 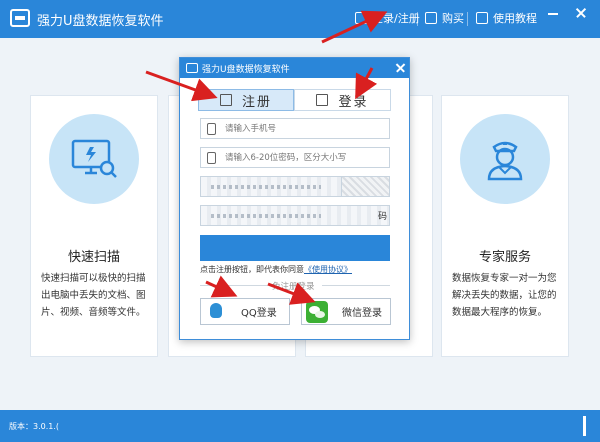 I want to click on edit-icon, so click(x=225, y=100).